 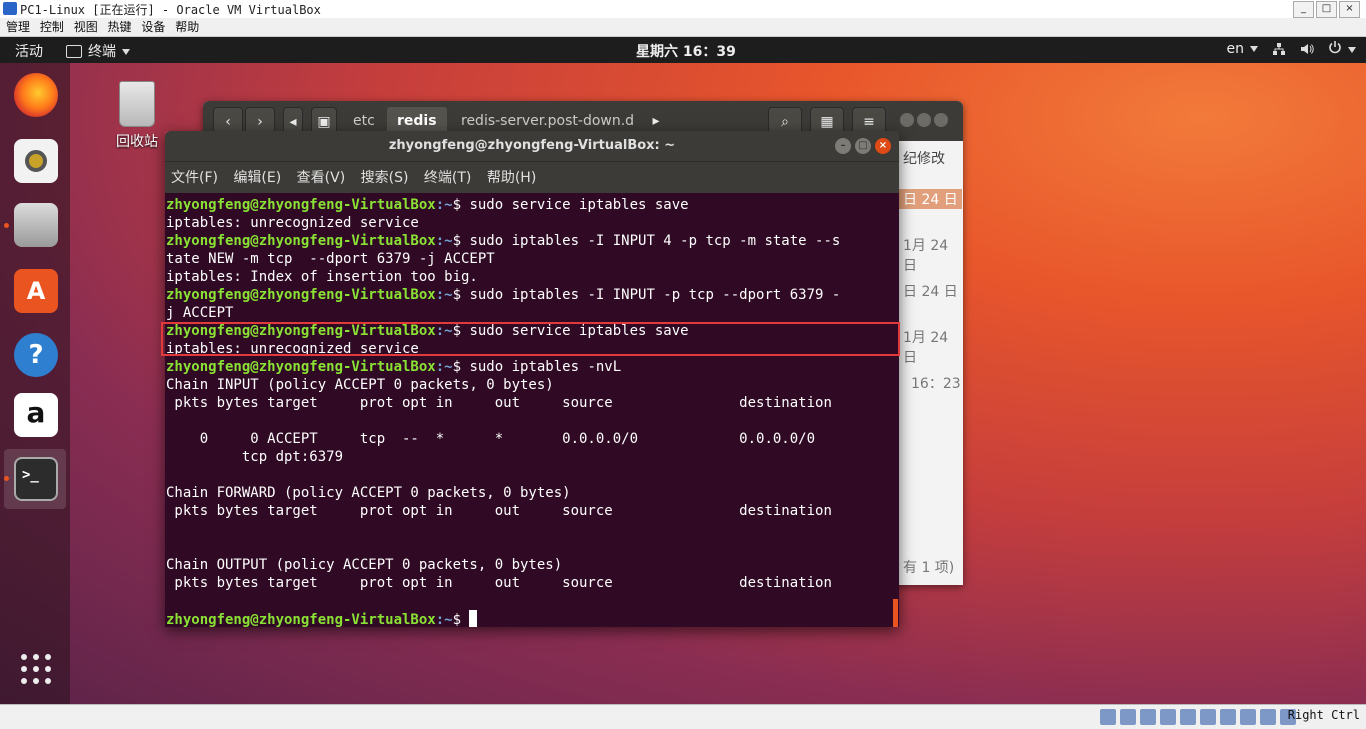 I want to click on terminal-output-line: tcp dpt:6379, so click(x=255, y=457).